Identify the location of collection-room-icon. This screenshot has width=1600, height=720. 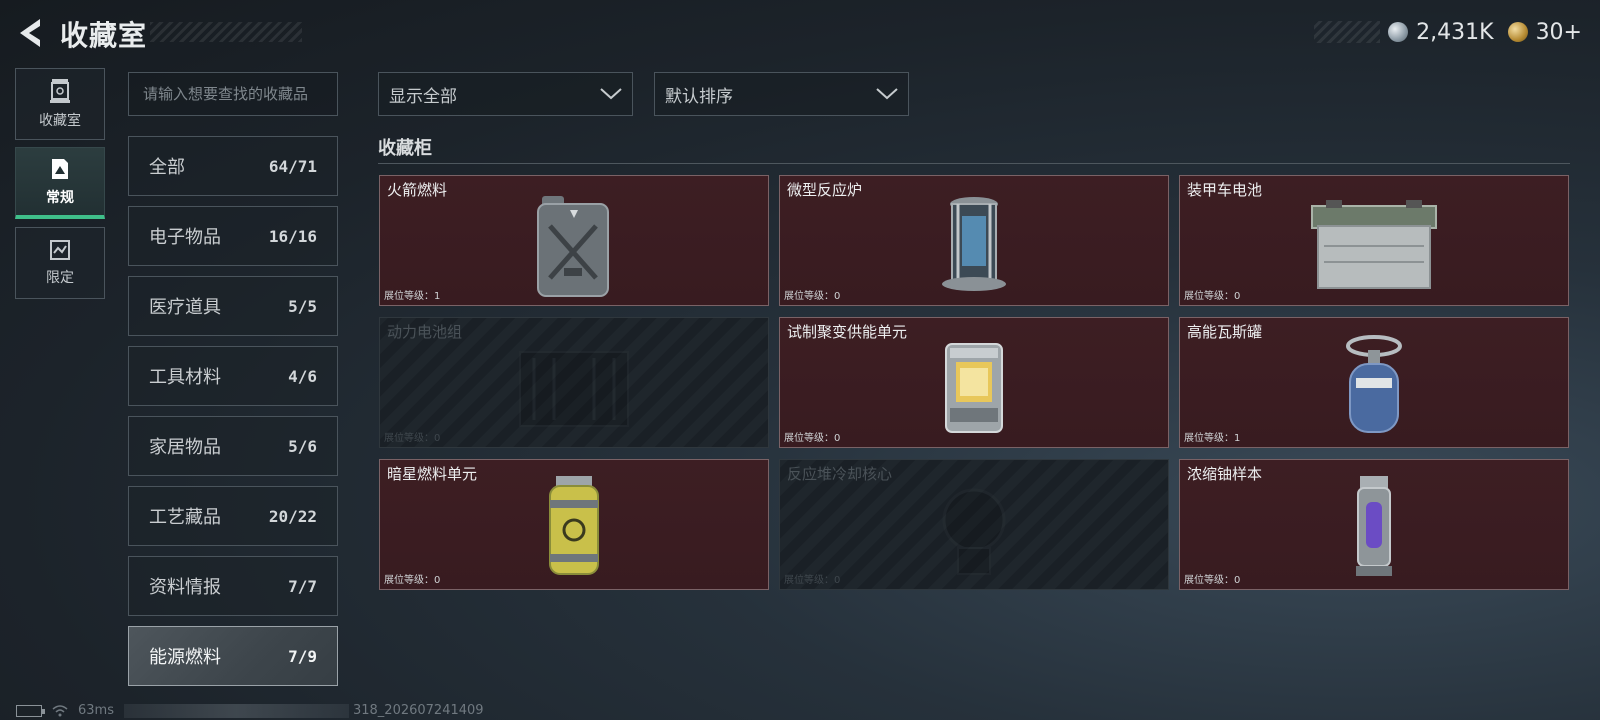
(60, 91).